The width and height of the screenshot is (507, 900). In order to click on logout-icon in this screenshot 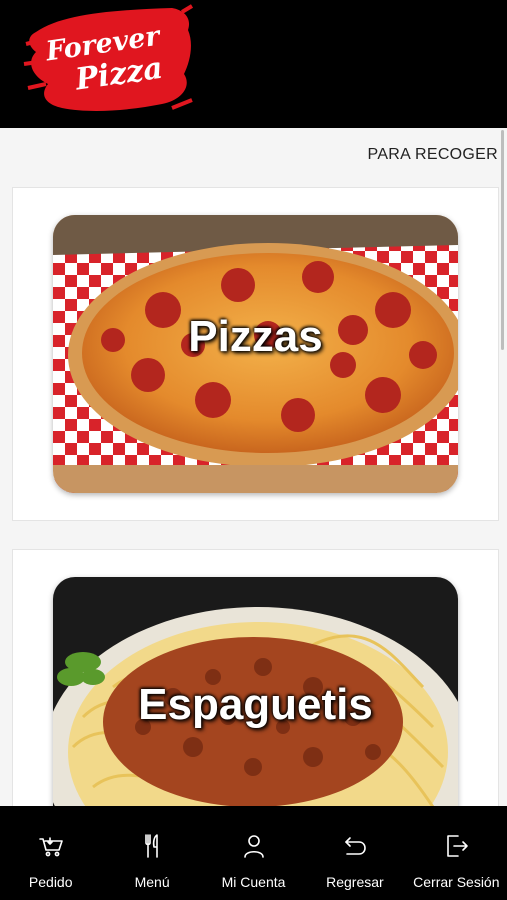, I will do `click(458, 846)`.